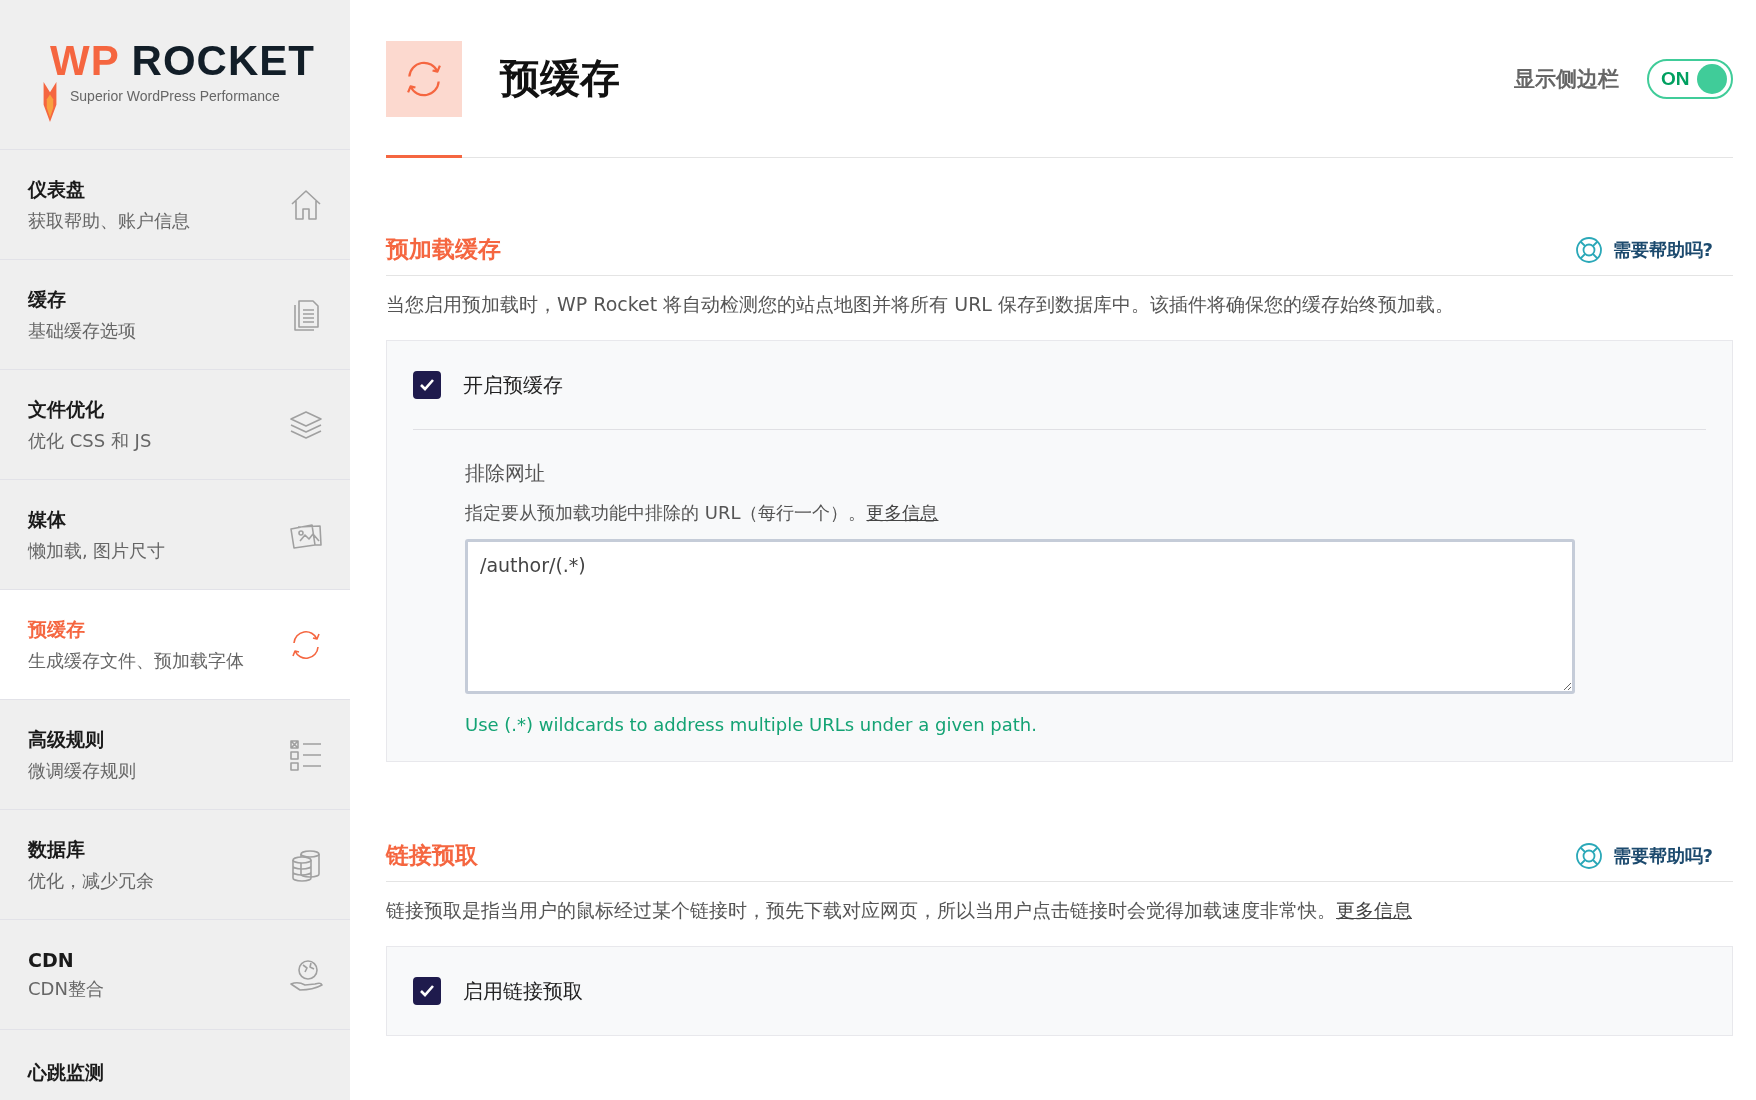 This screenshot has height=1100, width=1756. What do you see at coordinates (523, 991) in the screenshot?
I see `checkbox-label: 启用链接预取` at bounding box center [523, 991].